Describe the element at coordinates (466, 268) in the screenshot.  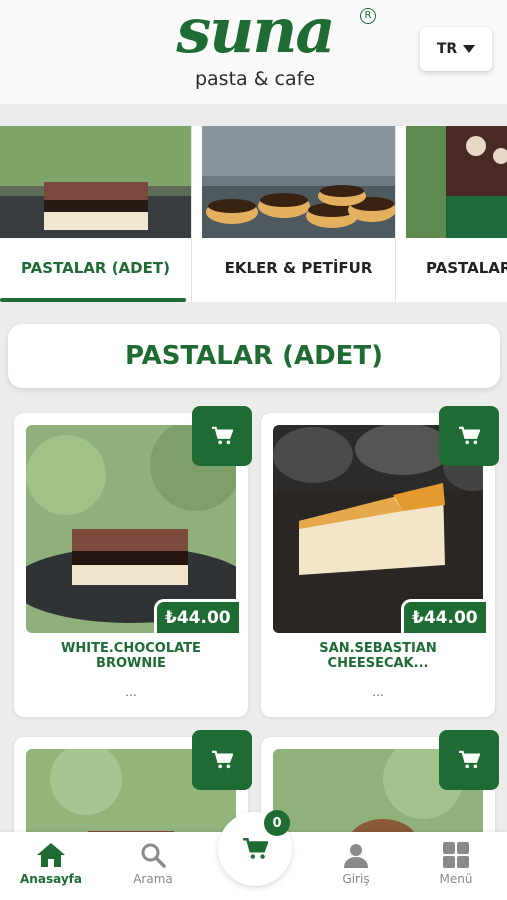
I see `category-label: PASTALAR` at that location.